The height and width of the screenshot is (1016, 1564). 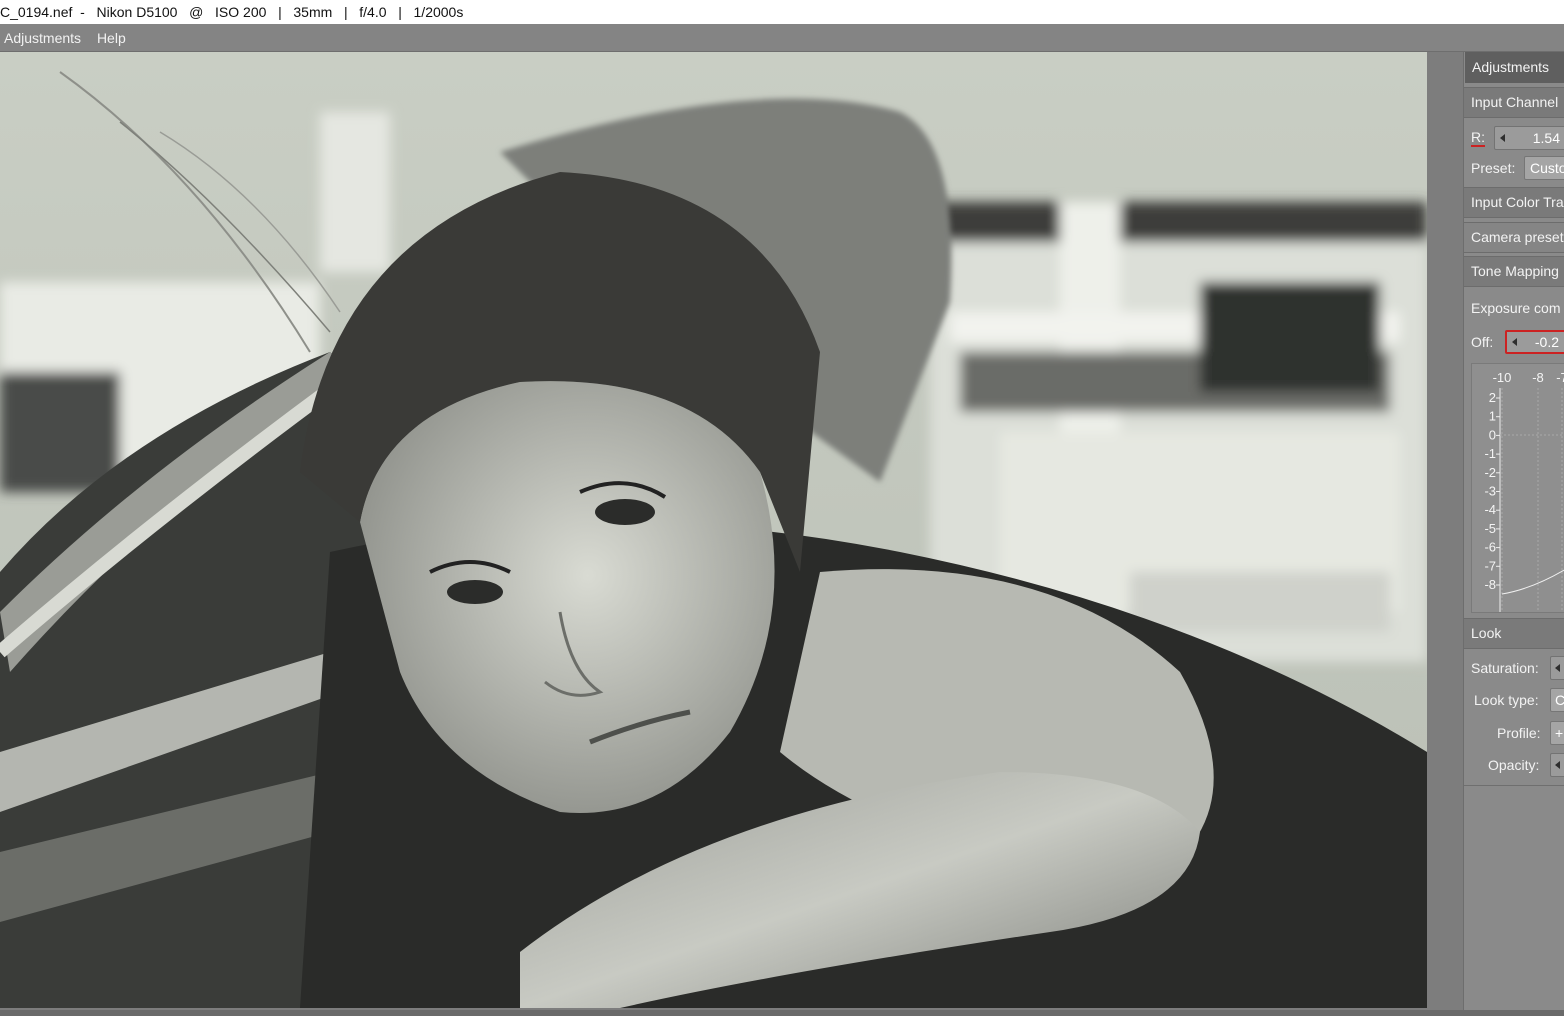 I want to click on title-filename: C_0194.nef, so click(x=36, y=12).